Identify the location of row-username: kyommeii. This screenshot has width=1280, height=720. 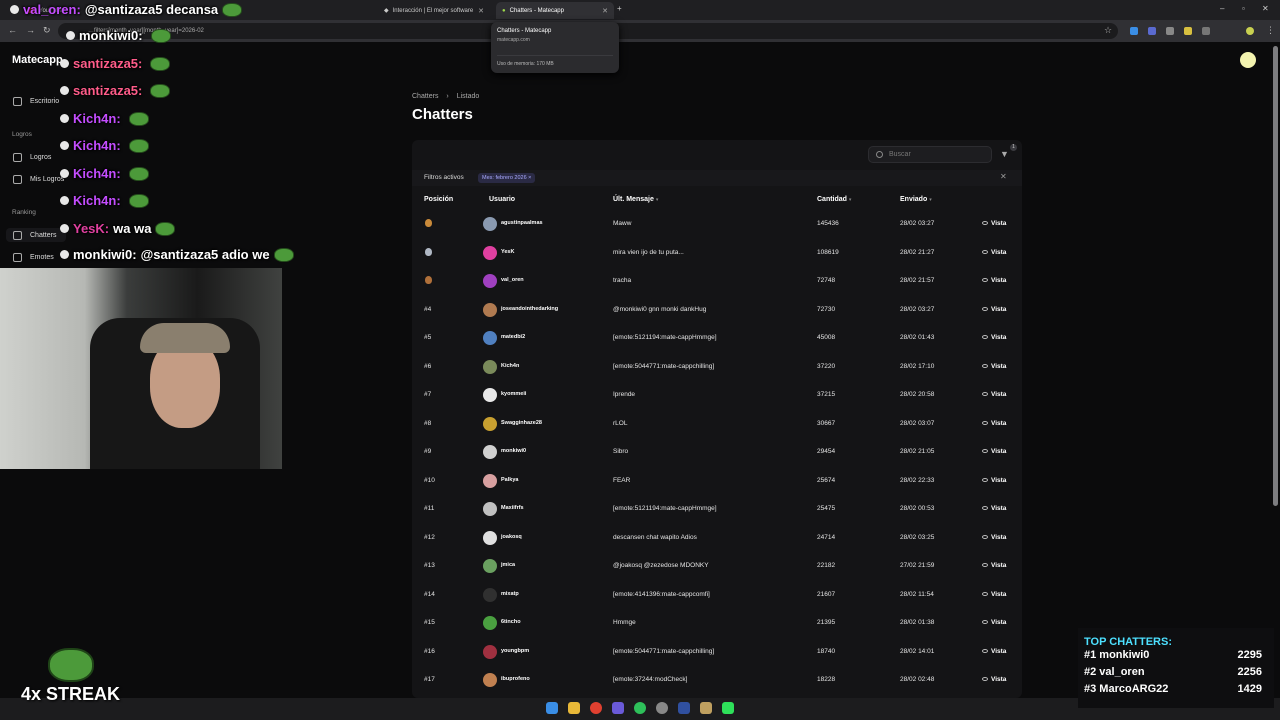
(514, 394).